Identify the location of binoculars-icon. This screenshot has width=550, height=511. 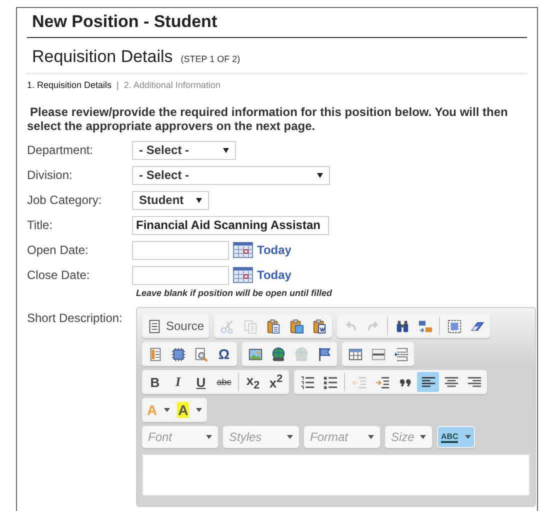
(402, 326).